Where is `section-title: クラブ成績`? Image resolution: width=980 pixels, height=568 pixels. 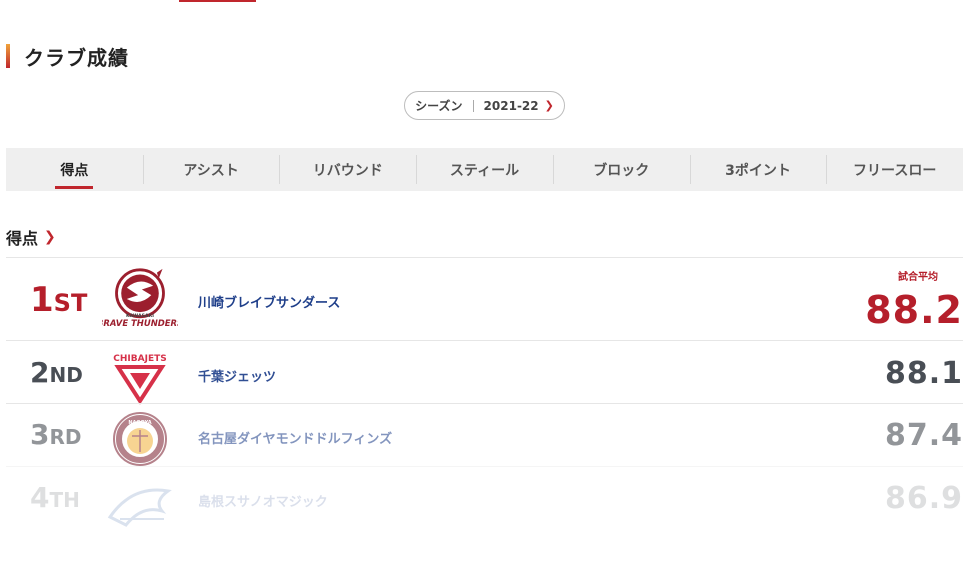 section-title: クラブ成績 is located at coordinates (67, 56).